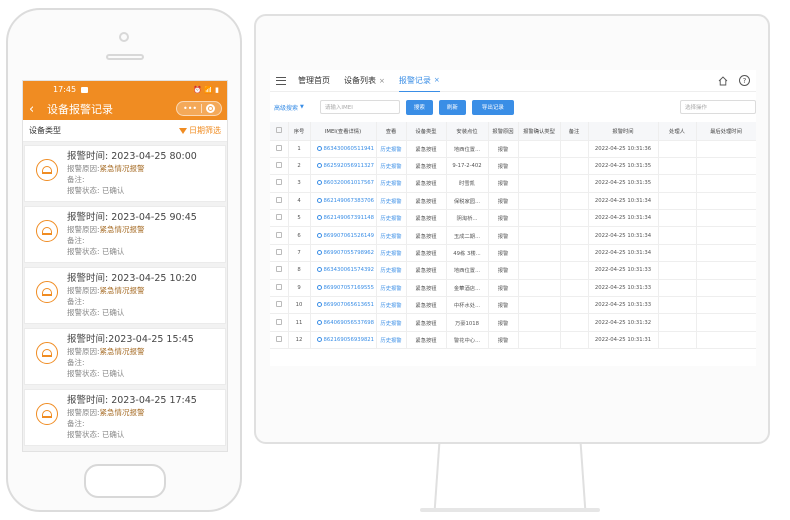  Describe the element at coordinates (190, 108) in the screenshot. I see `more-dots-icon: •••` at that location.